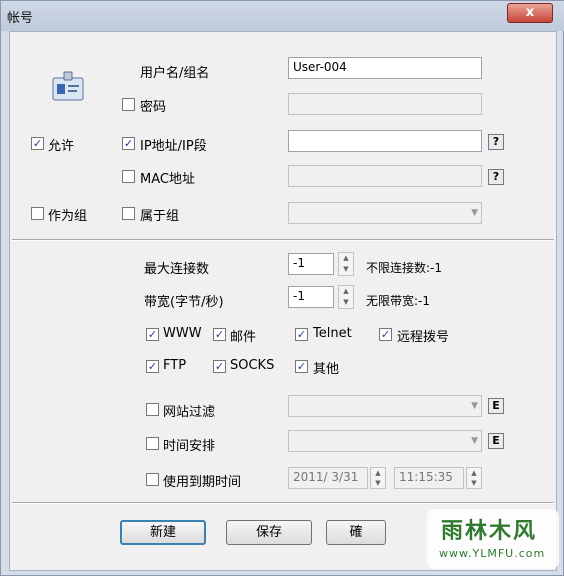 This screenshot has width=564, height=576. What do you see at coordinates (332, 333) in the screenshot?
I see `service-telnet-label: Telnet` at bounding box center [332, 333].